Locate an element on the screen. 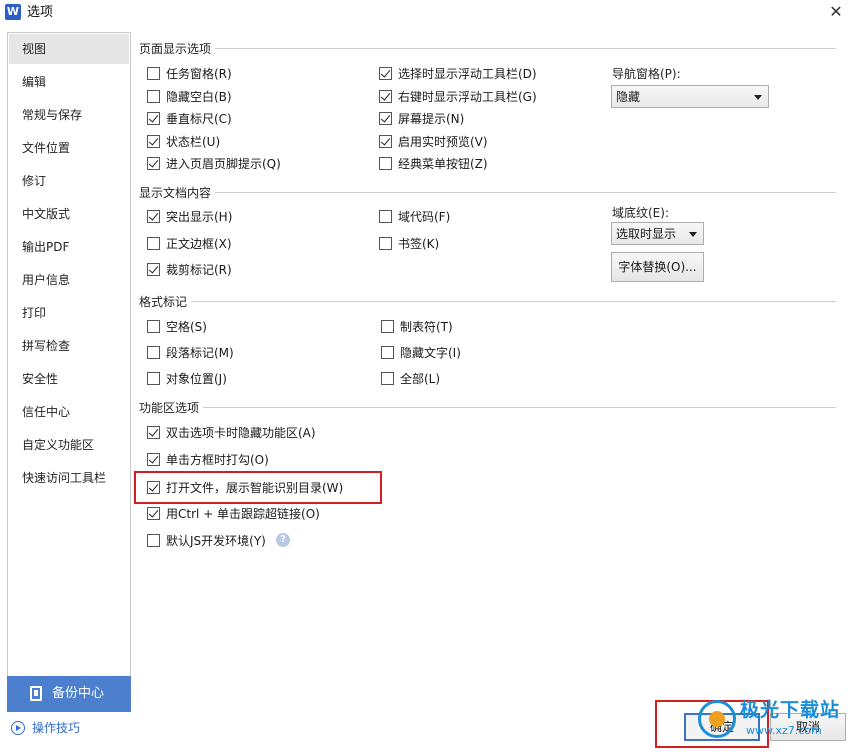  checkbox-label: 隐藏空白(B) is located at coordinates (199, 97).